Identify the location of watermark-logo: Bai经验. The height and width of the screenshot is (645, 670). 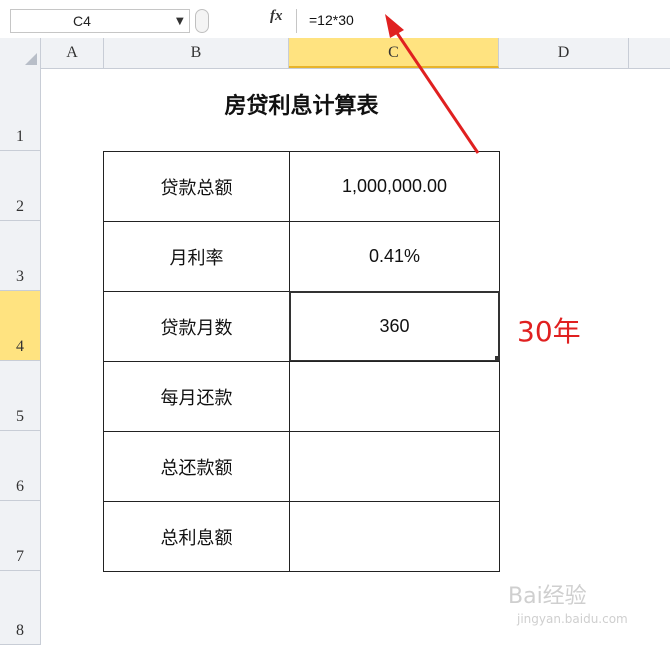
(547, 596).